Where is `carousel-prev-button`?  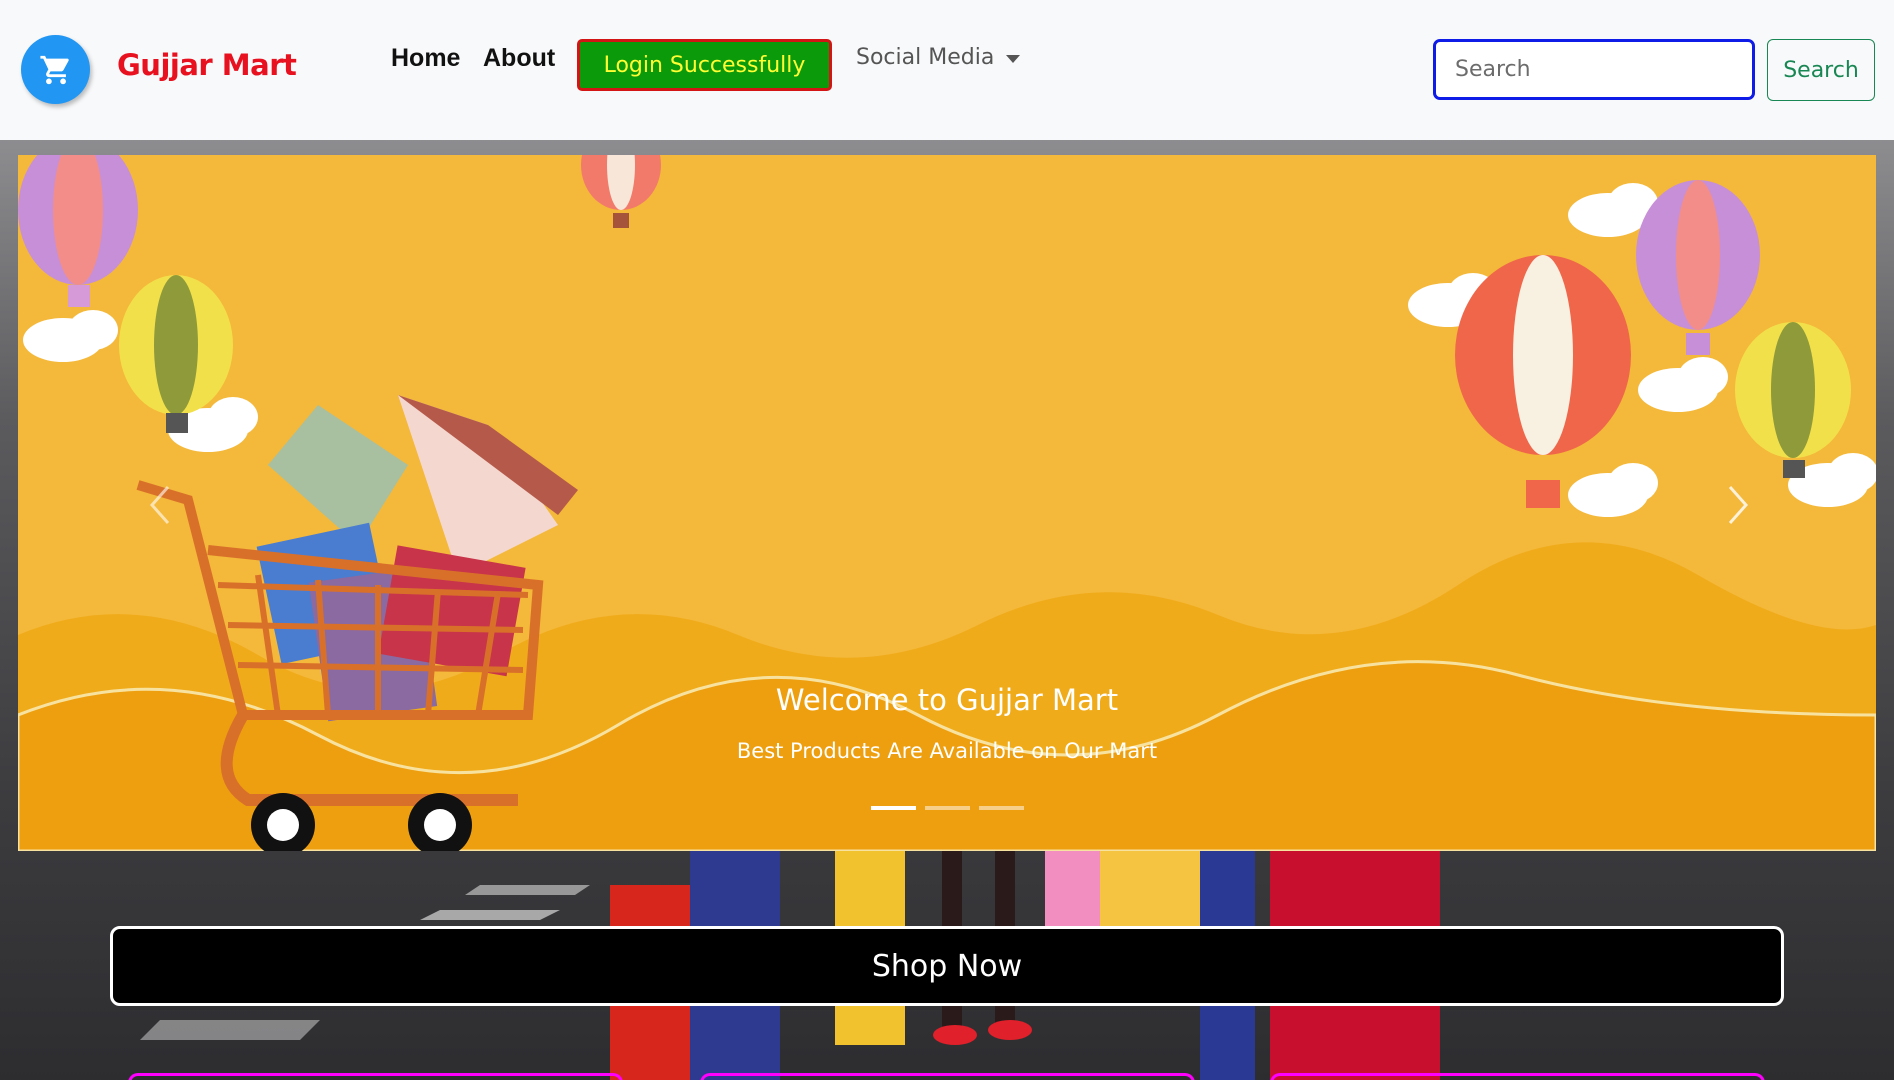
carousel-prev-button is located at coordinates (160, 505).